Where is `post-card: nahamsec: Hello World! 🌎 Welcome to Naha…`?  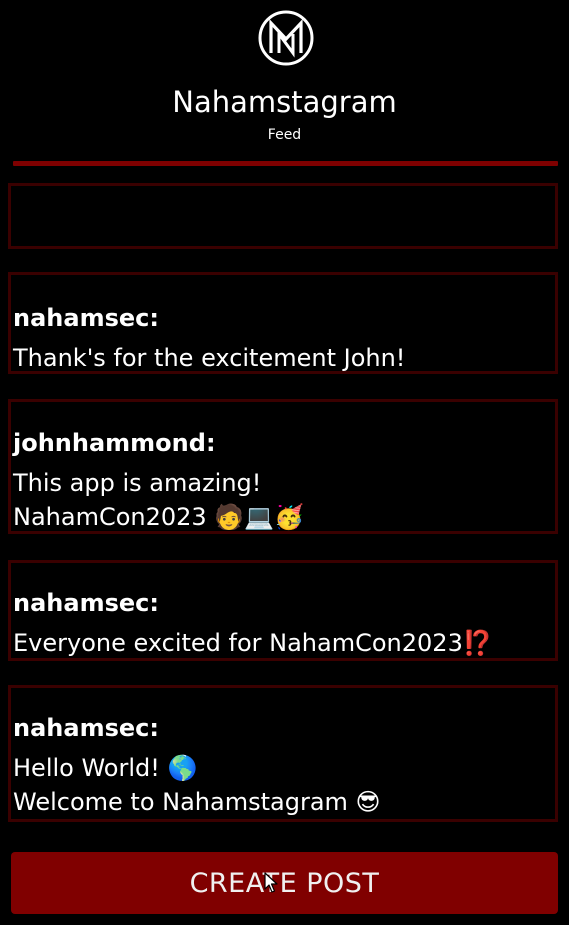
post-card: nahamsec: Hello World! 🌎 Welcome to Naha… is located at coordinates (283, 753).